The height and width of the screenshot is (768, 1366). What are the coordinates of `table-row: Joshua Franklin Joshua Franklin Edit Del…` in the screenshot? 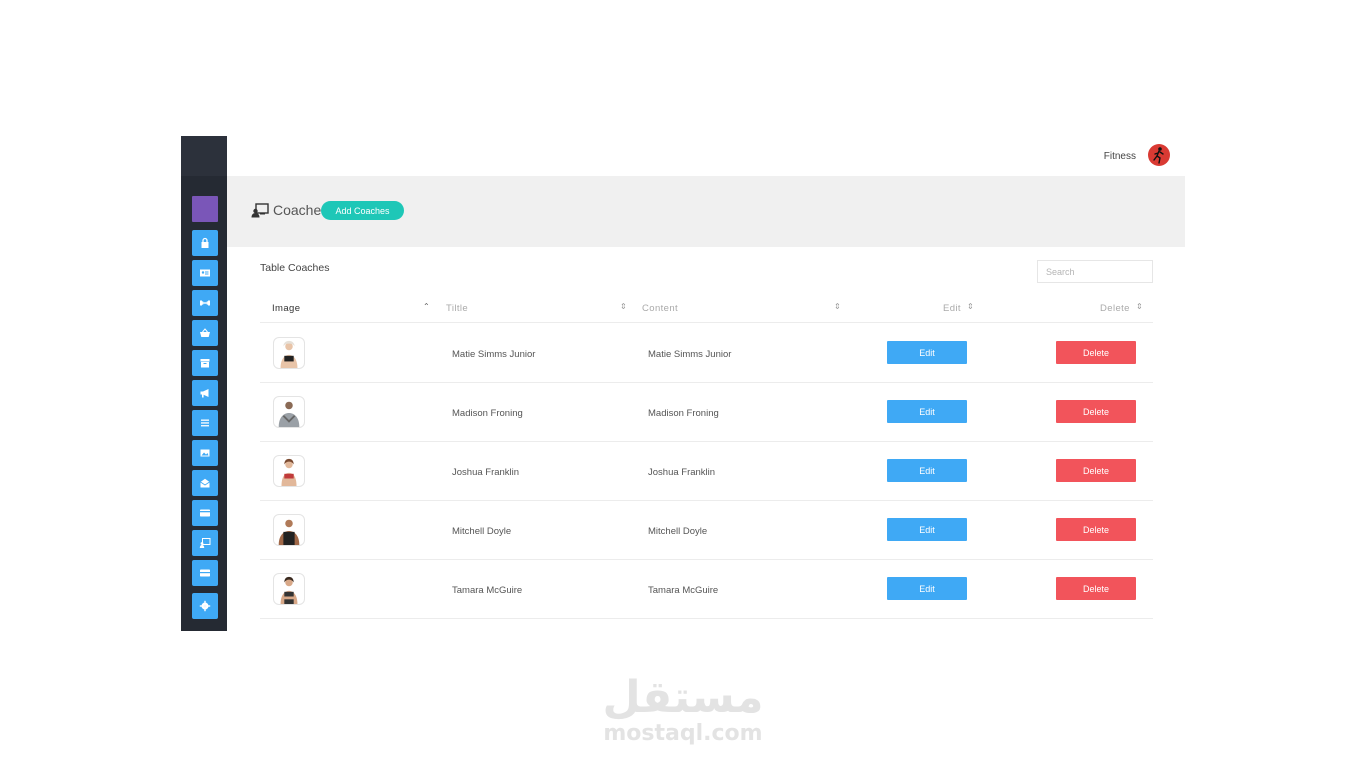 It's located at (706, 471).